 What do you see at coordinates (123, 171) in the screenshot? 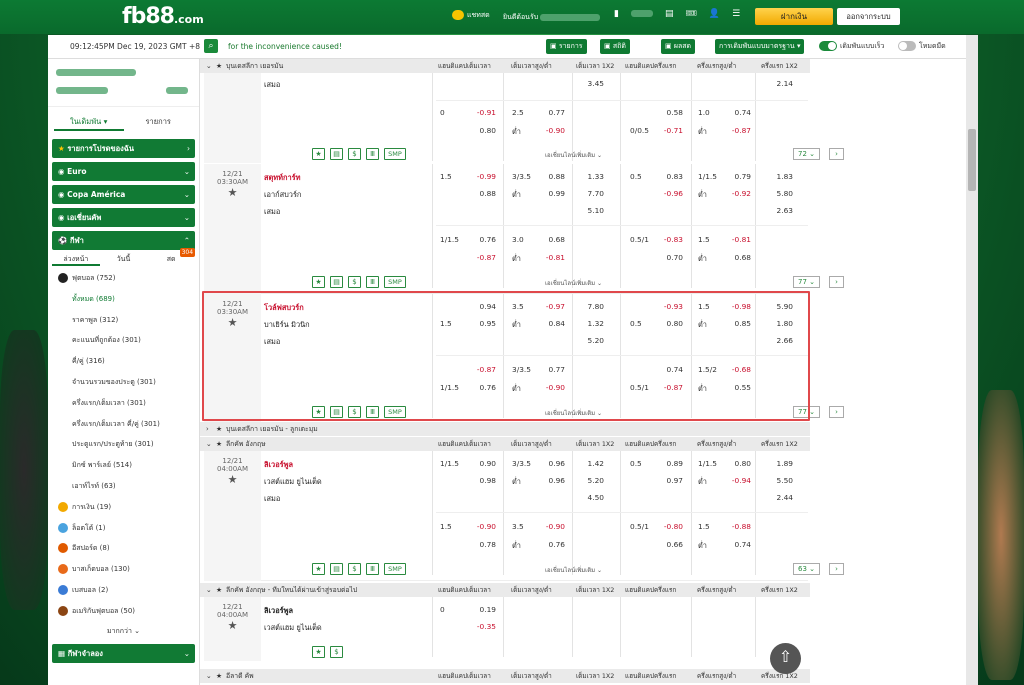
I see `section-euro: ◉ Euro ⌄` at bounding box center [123, 171].